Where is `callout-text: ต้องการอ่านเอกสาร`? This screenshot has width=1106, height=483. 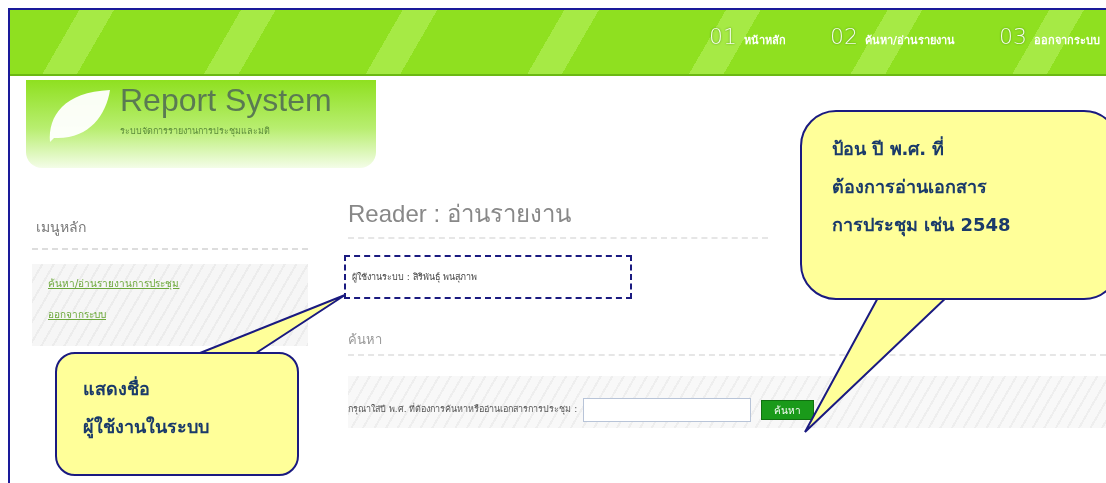
callout-text: ต้องการอ่านเอกสาร is located at coordinates (910, 187).